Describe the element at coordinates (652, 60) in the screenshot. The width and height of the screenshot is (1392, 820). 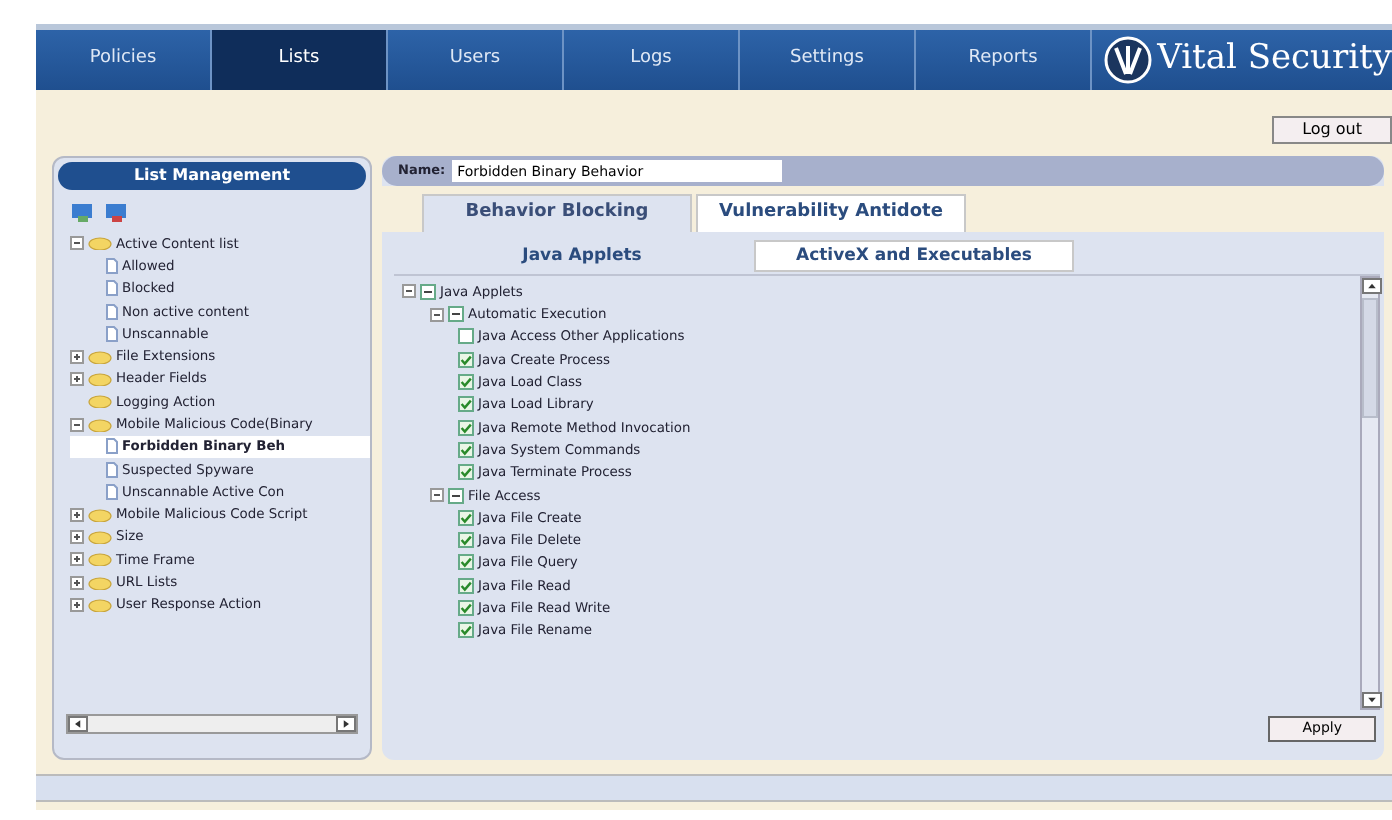
I see `nav-tab: Logs` at that location.